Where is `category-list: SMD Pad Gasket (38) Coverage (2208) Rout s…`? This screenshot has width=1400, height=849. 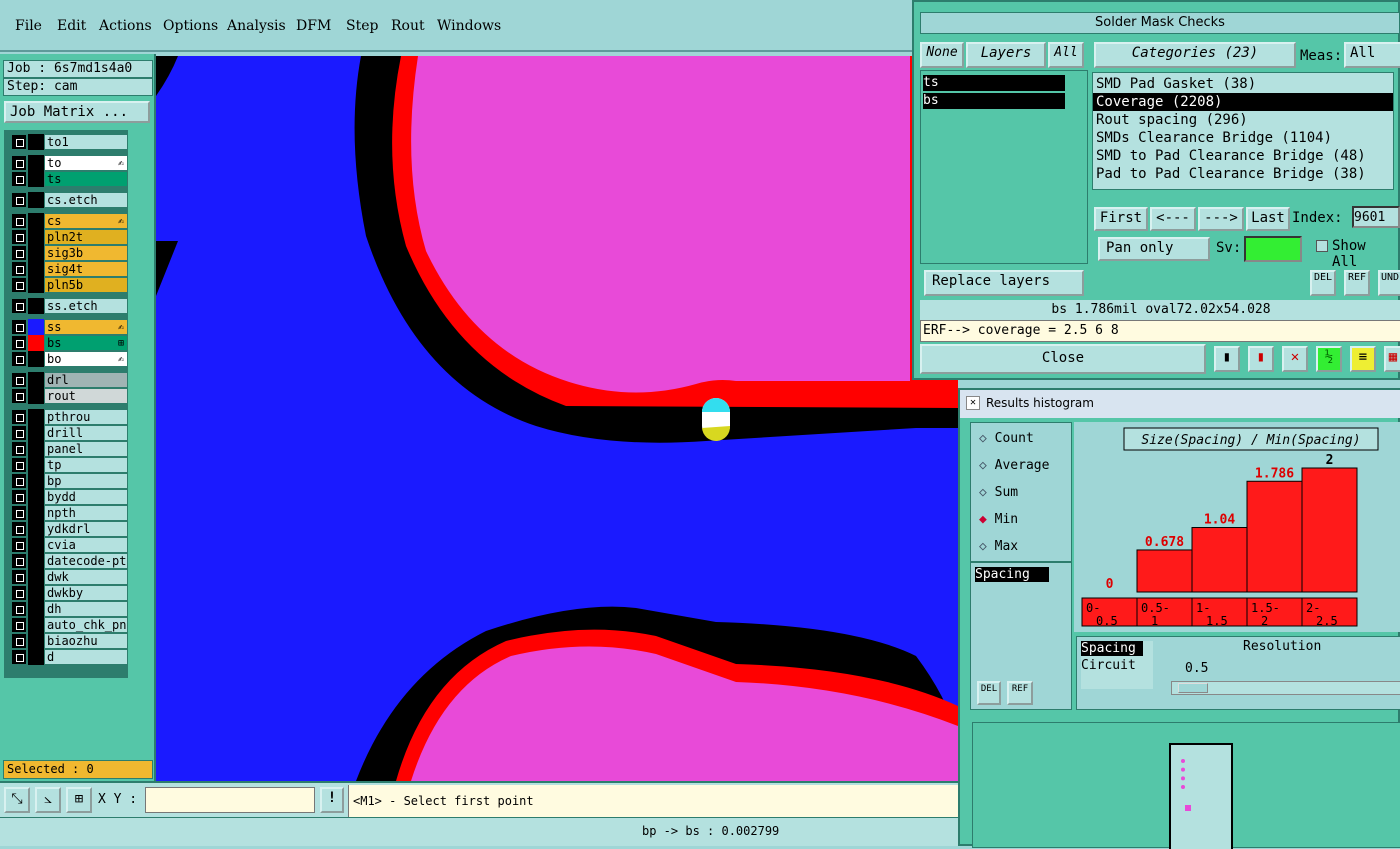
category-list: SMD Pad Gasket (38) Coverage (2208) Rout s… is located at coordinates (1243, 131).